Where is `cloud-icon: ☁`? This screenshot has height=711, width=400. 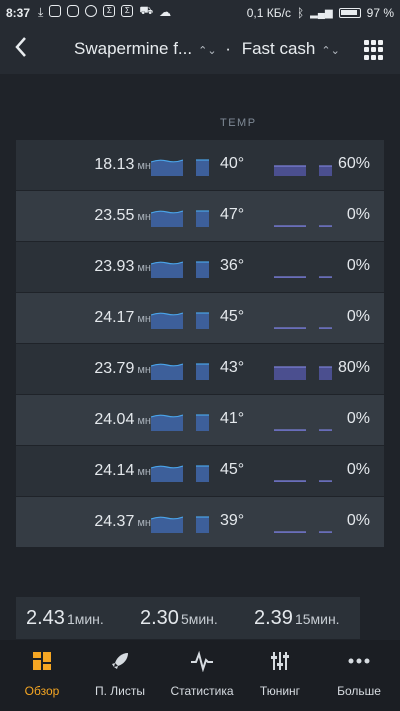 cloud-icon: ☁ is located at coordinates (165, 12).